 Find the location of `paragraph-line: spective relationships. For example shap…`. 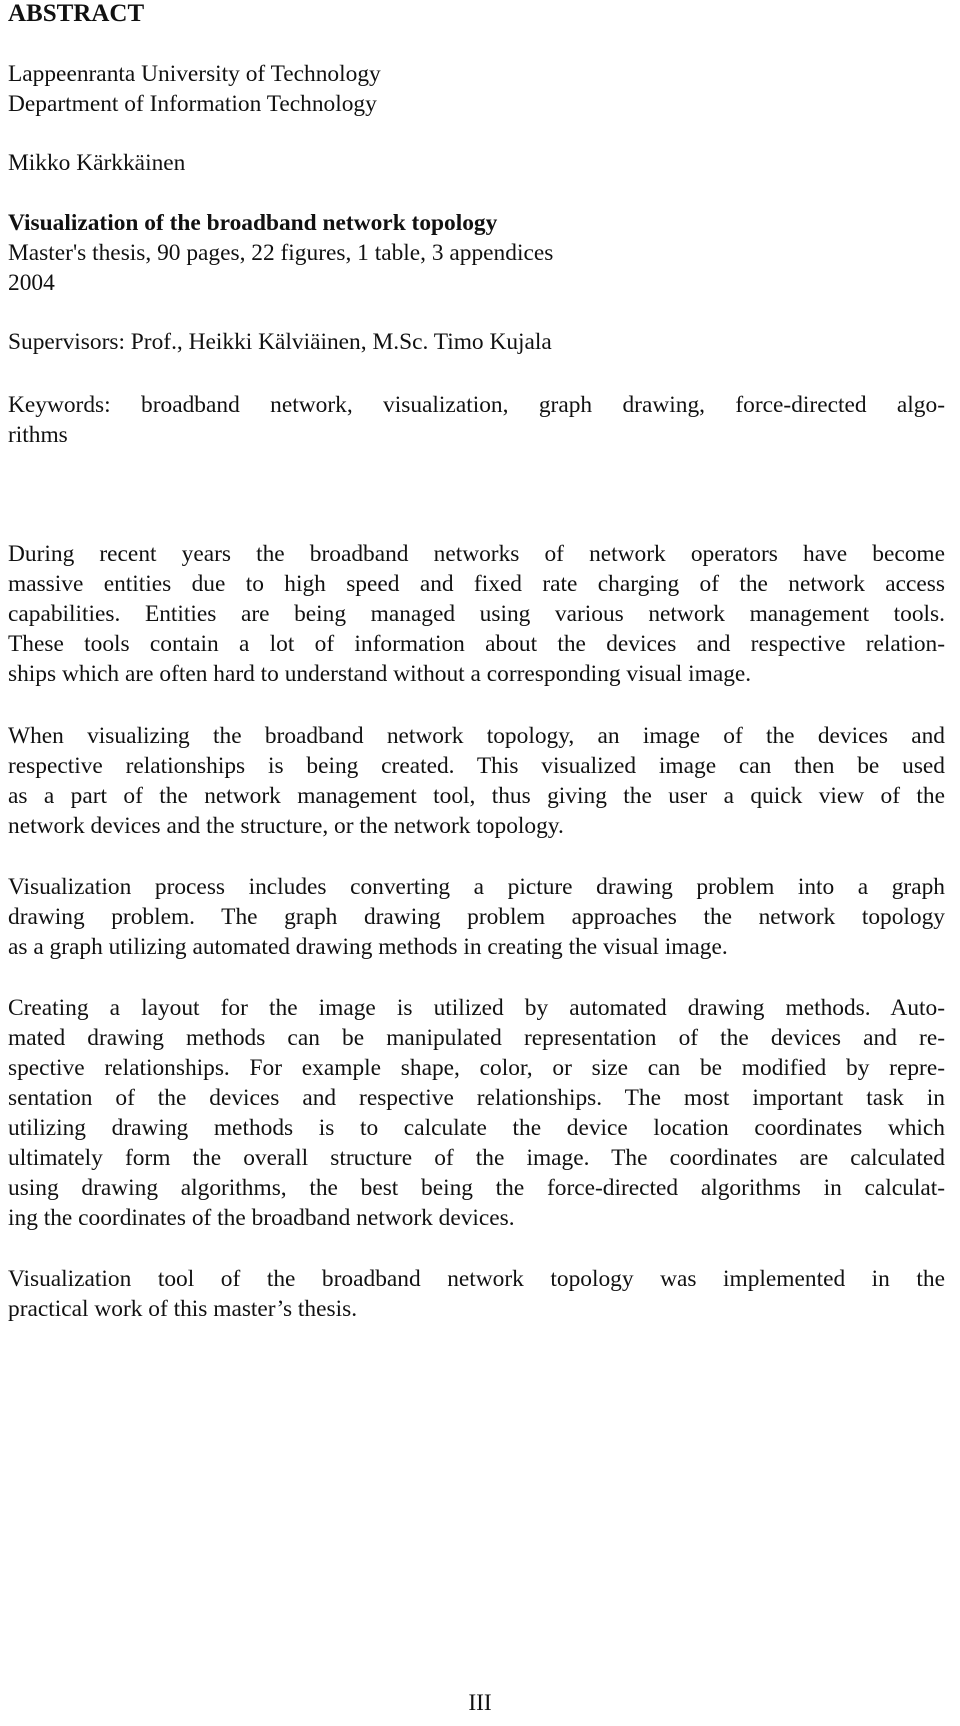

paragraph-line: spective relationships. For example shap… is located at coordinates (476, 1068).